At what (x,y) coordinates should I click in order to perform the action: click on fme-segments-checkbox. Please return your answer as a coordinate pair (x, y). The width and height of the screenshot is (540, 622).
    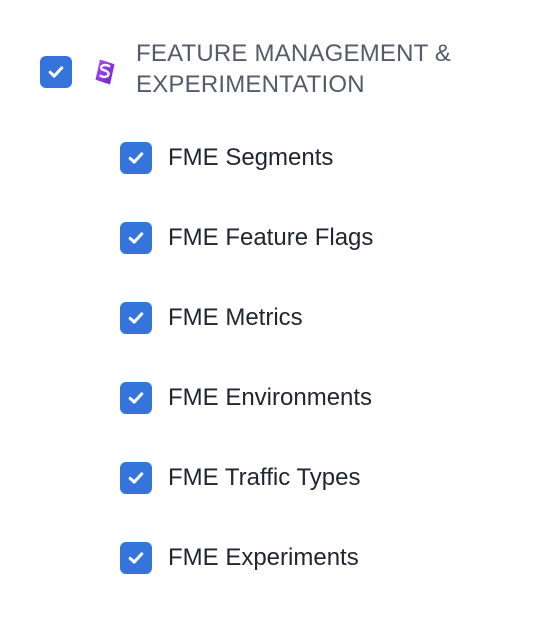
    Looking at the image, I should click on (136, 158).